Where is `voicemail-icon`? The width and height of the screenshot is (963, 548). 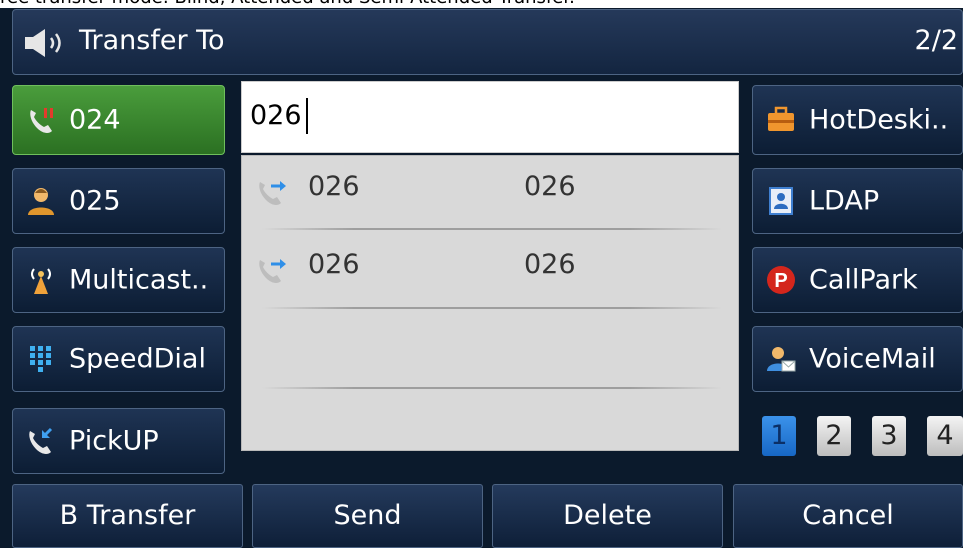 voicemail-icon is located at coordinates (781, 359).